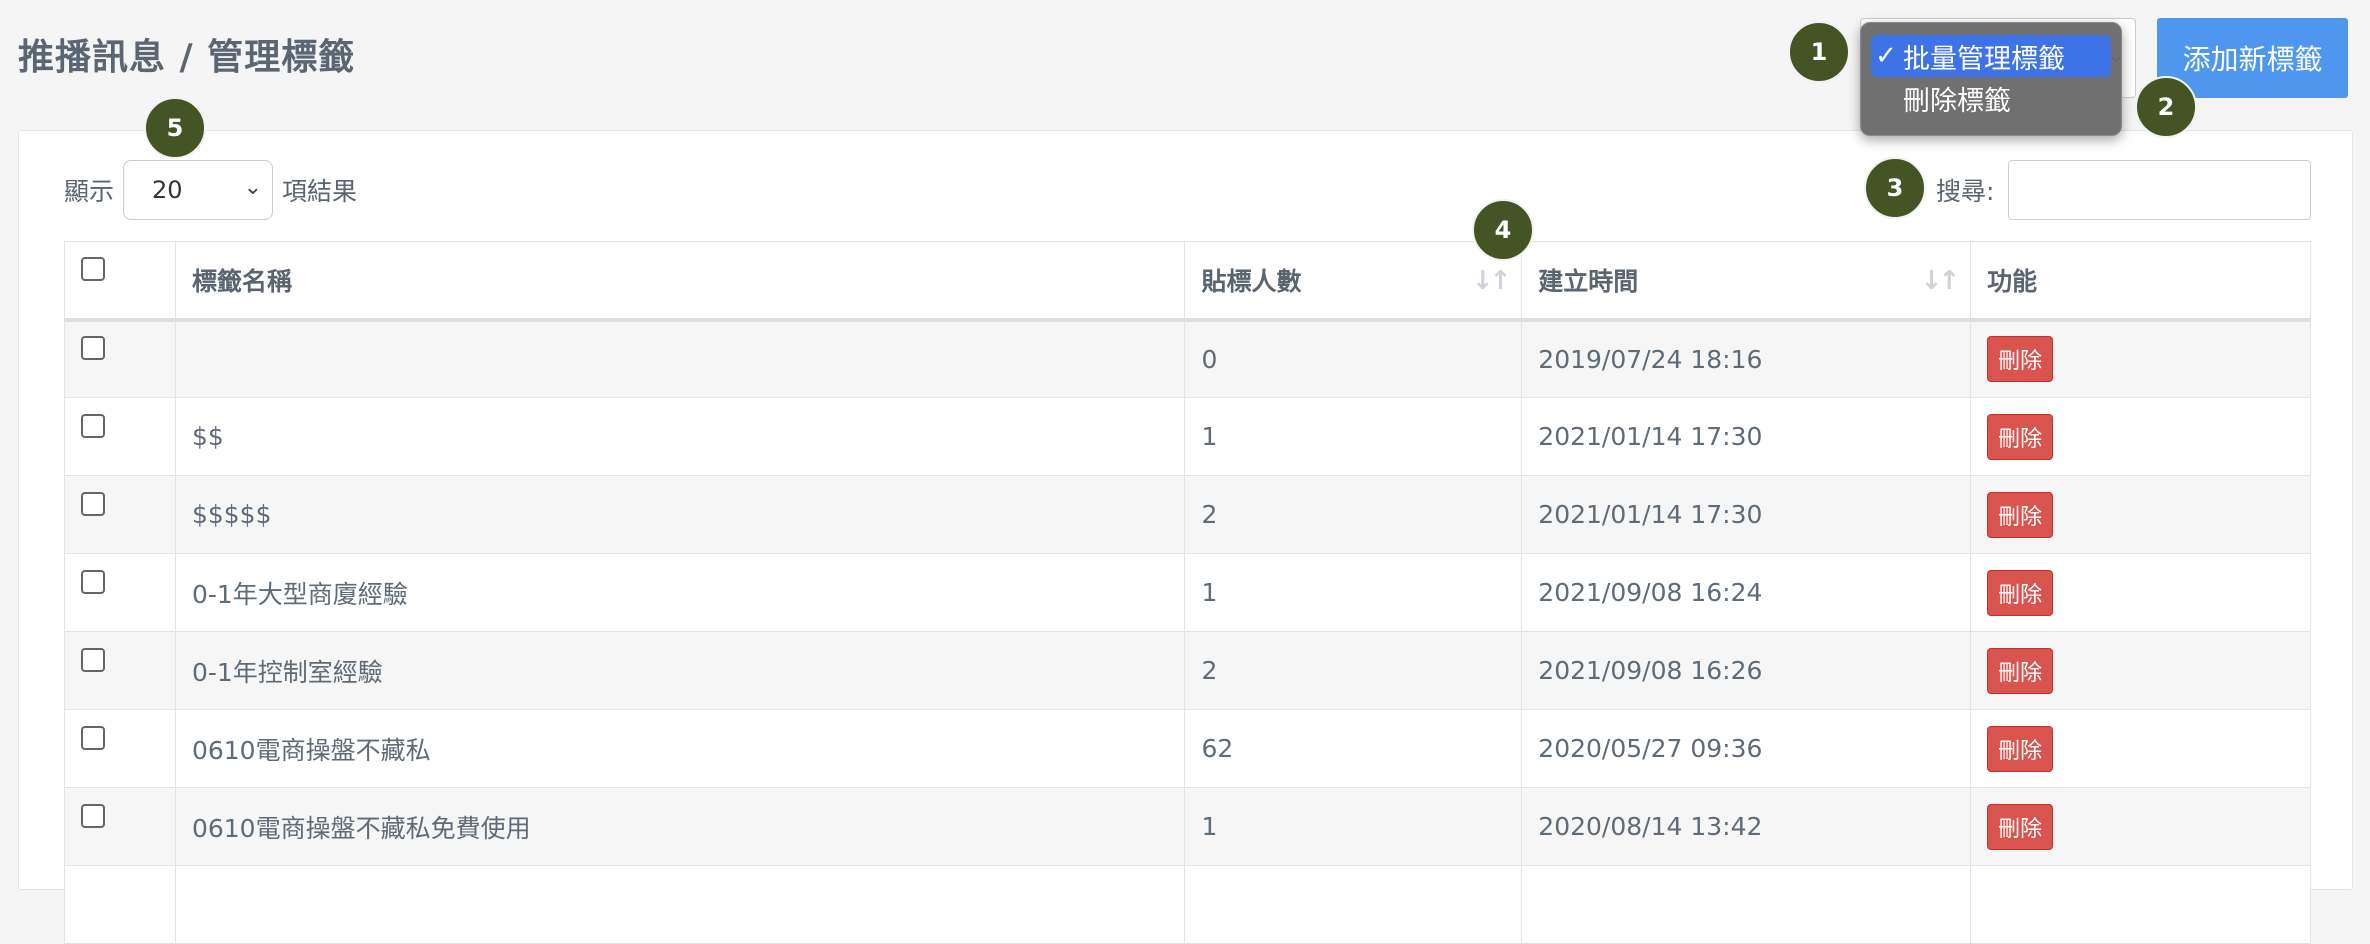 The width and height of the screenshot is (2370, 944). I want to click on tag-created-cell: 2019/07/24 18:16, so click(1746, 358).